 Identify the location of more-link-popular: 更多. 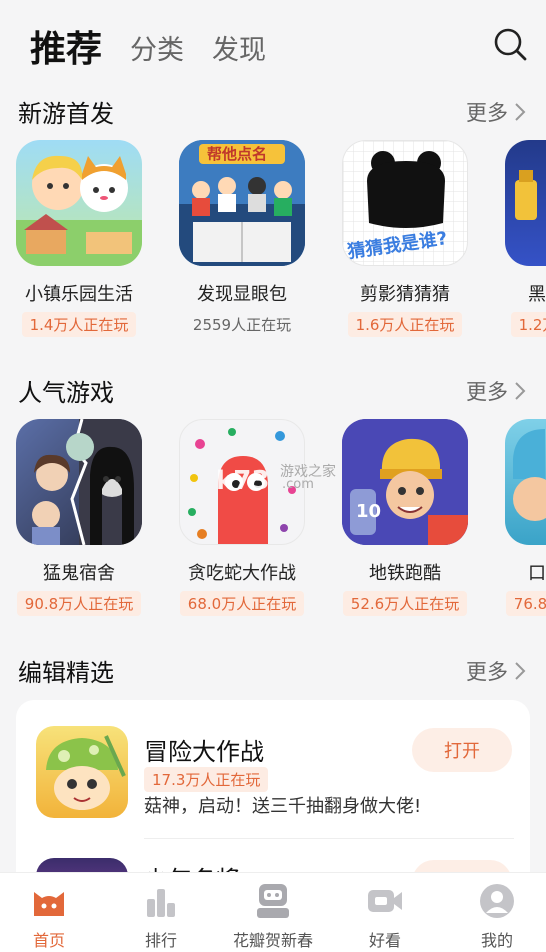
(496, 391).